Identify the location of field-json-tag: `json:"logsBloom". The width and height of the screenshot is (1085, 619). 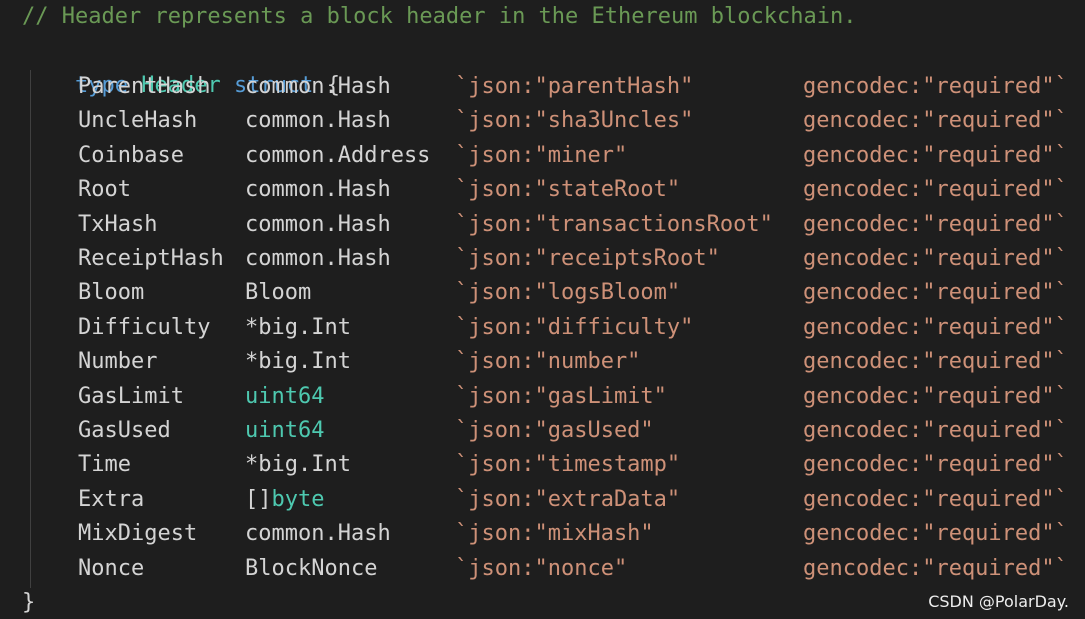
(568, 293).